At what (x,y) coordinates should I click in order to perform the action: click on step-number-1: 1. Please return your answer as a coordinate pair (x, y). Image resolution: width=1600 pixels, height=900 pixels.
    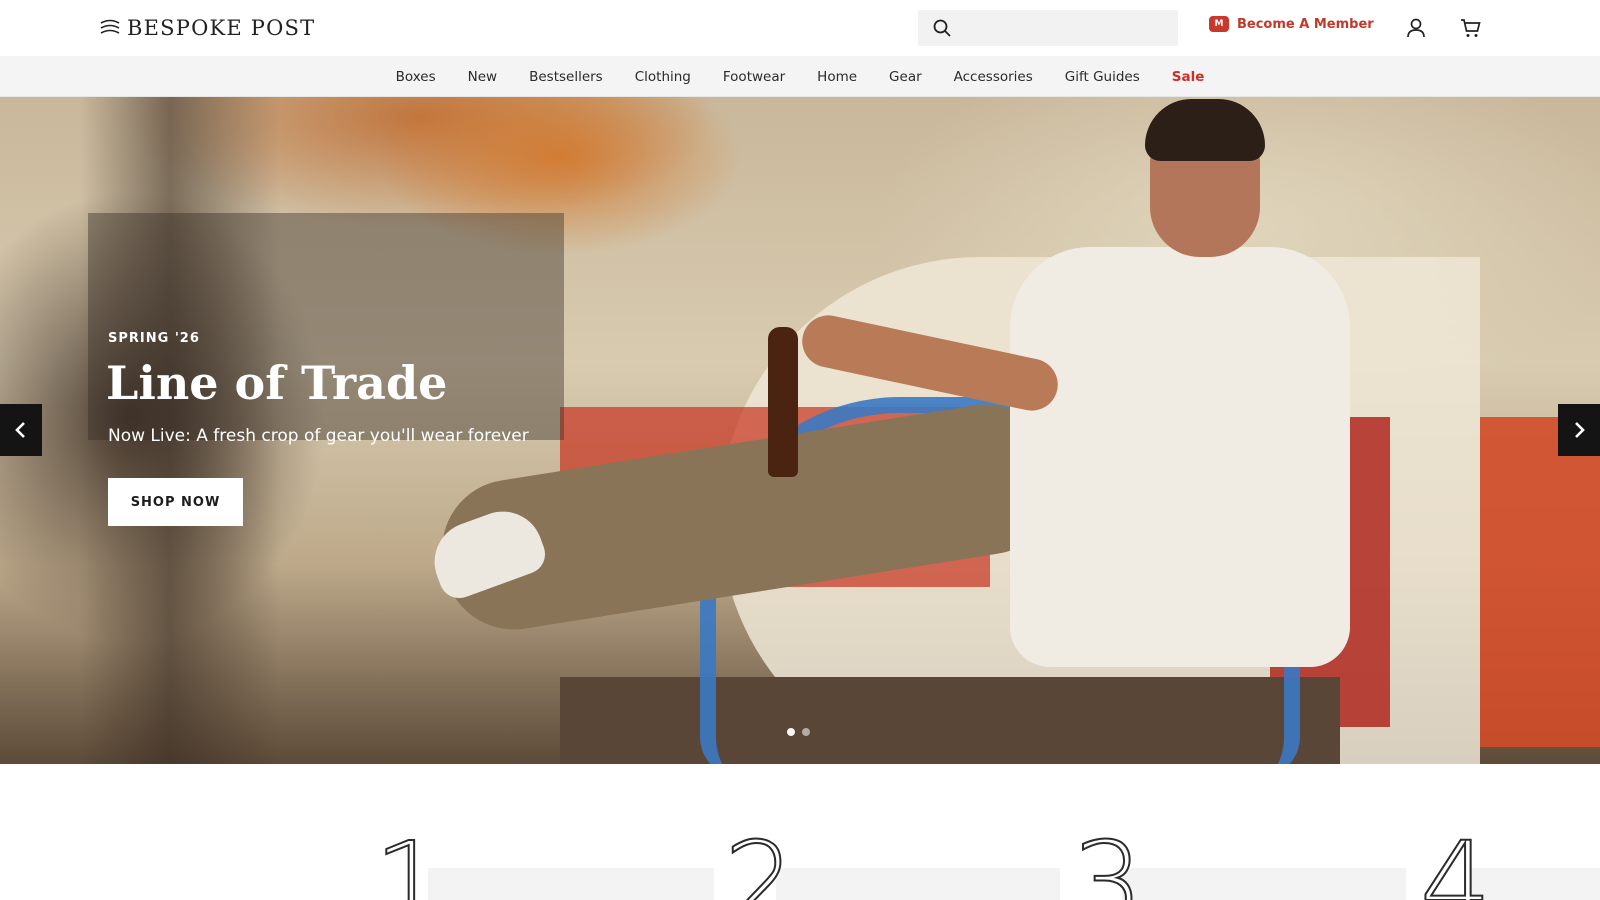
    Looking at the image, I should click on (409, 859).